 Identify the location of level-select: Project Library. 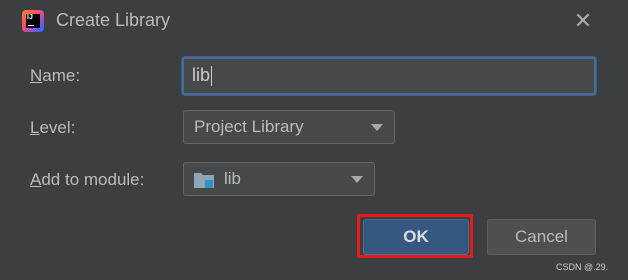
(289, 127).